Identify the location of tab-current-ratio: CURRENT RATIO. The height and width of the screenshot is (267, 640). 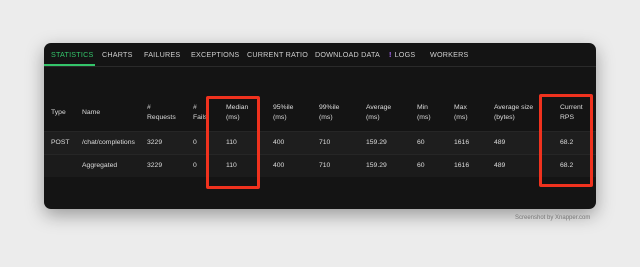
(277, 54).